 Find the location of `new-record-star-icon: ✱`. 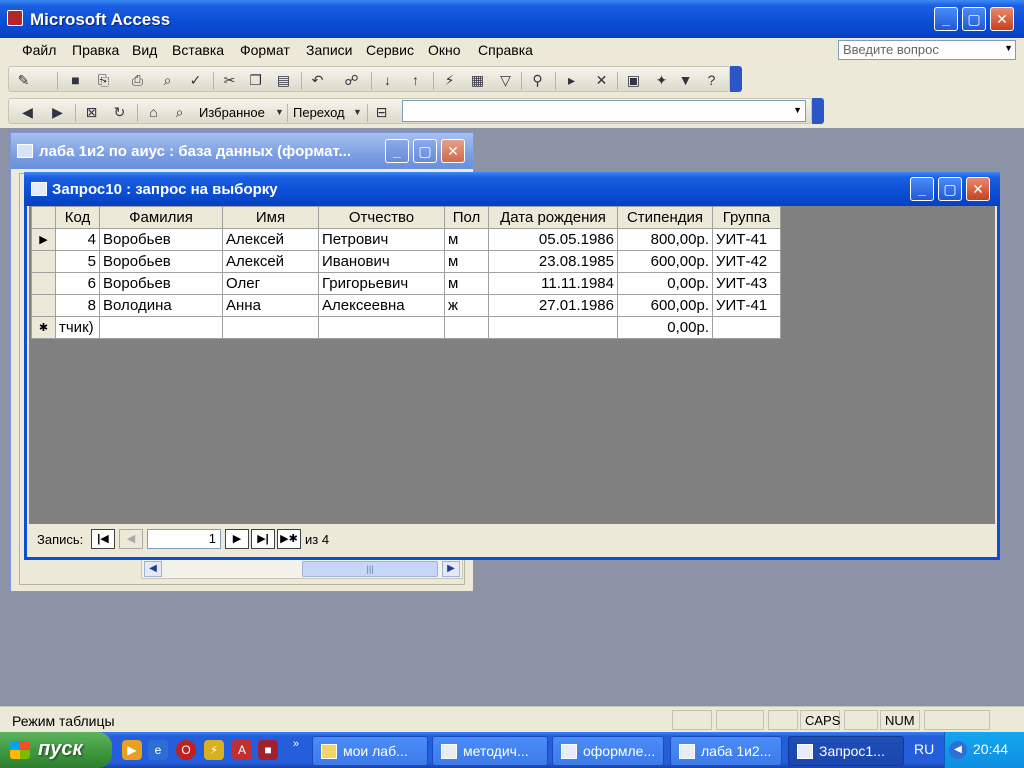

new-record-star-icon: ✱ is located at coordinates (43, 327).